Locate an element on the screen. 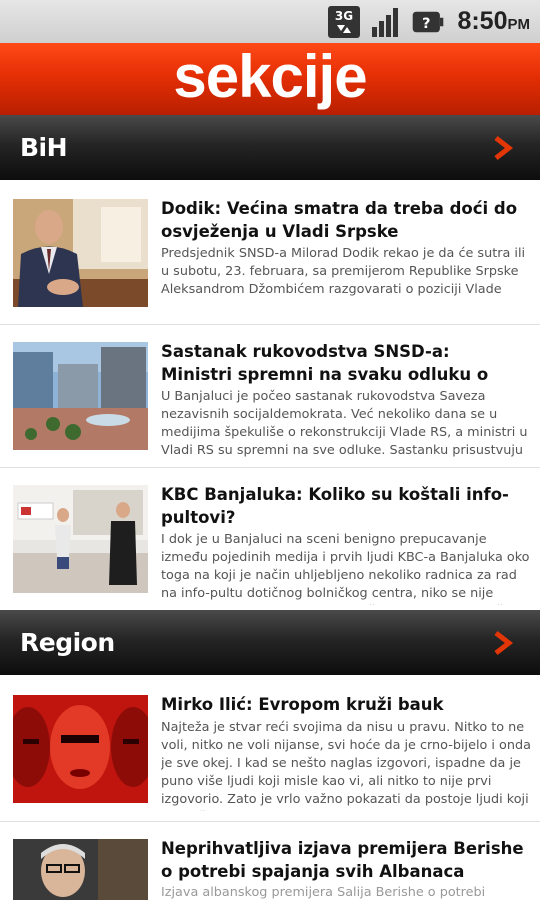 The image size is (540, 900). network-3g-icon: 3G is located at coordinates (344, 22).